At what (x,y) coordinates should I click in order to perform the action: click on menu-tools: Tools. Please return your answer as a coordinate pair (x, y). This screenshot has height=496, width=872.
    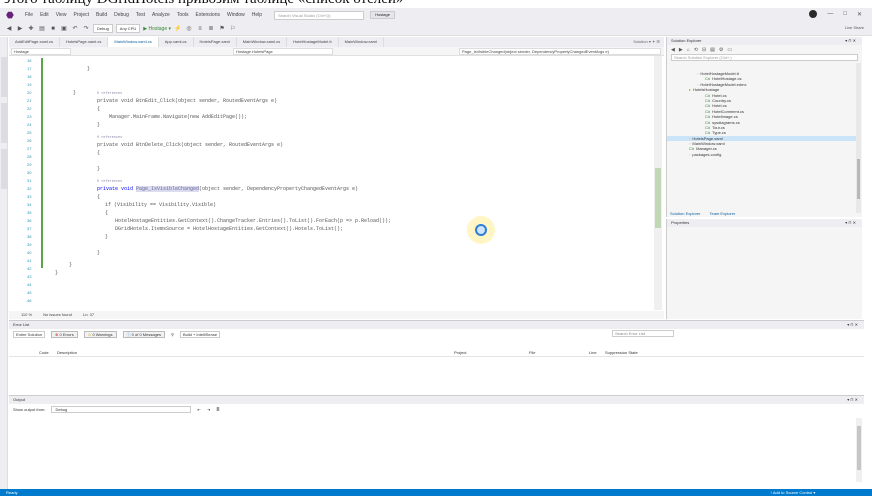
    Looking at the image, I should click on (183, 15).